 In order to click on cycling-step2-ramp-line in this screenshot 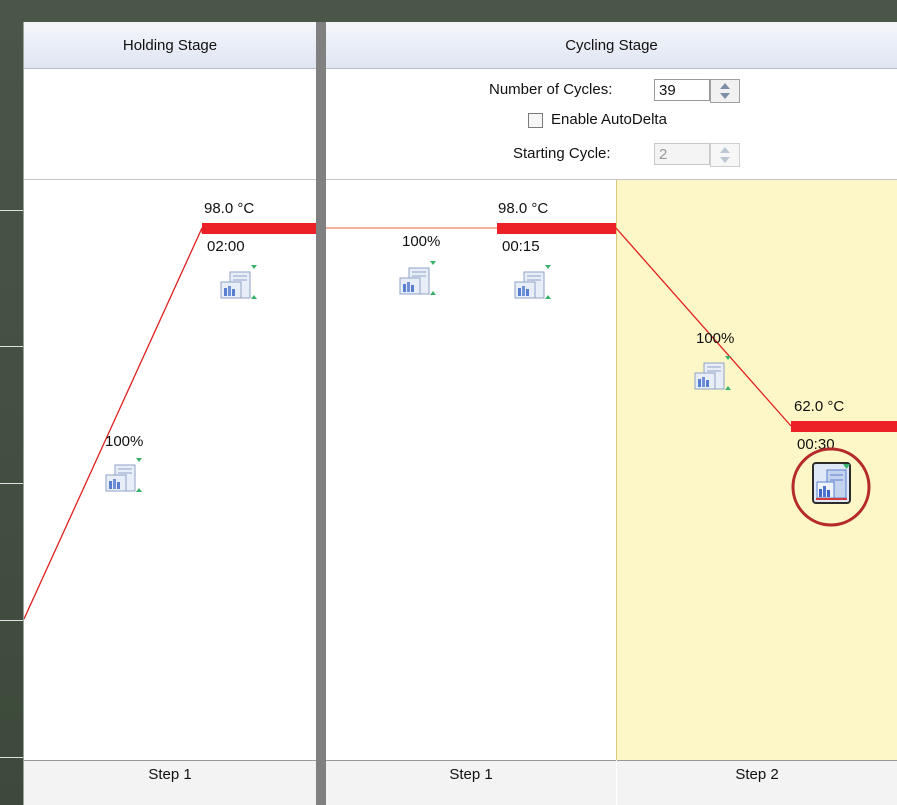, I will do `click(703, 327)`.